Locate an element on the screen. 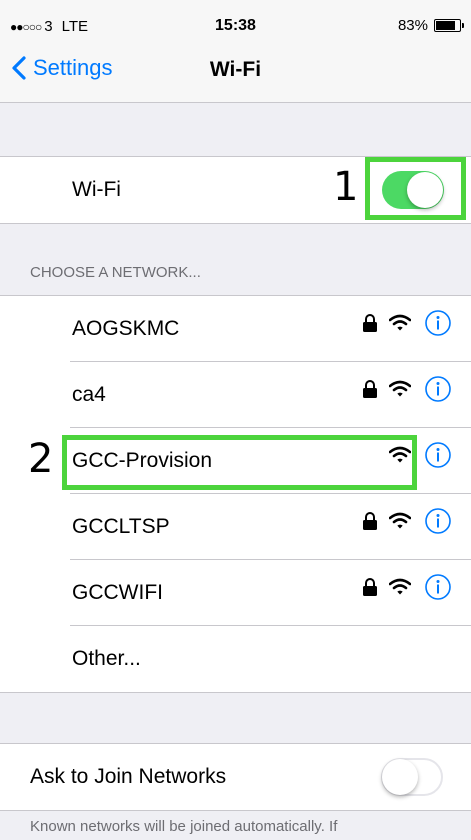 This screenshot has width=471, height=840. ask-to-join-switch is located at coordinates (412, 777).